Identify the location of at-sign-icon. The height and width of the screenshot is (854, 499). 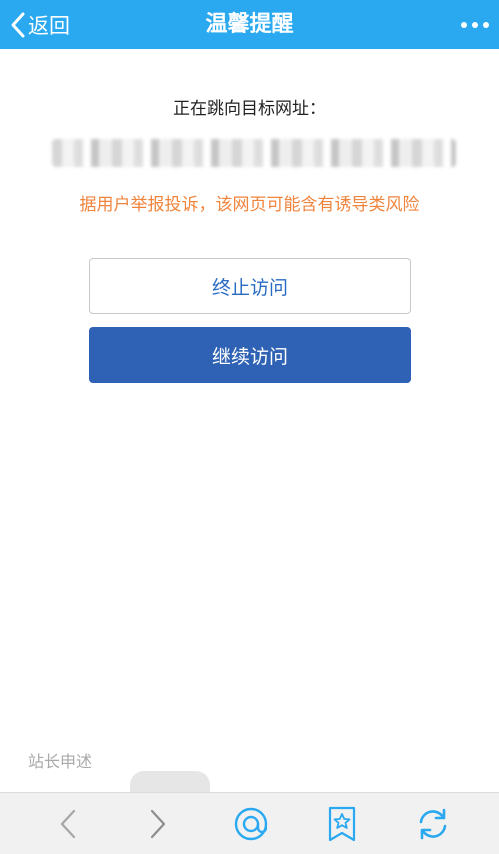
(251, 823).